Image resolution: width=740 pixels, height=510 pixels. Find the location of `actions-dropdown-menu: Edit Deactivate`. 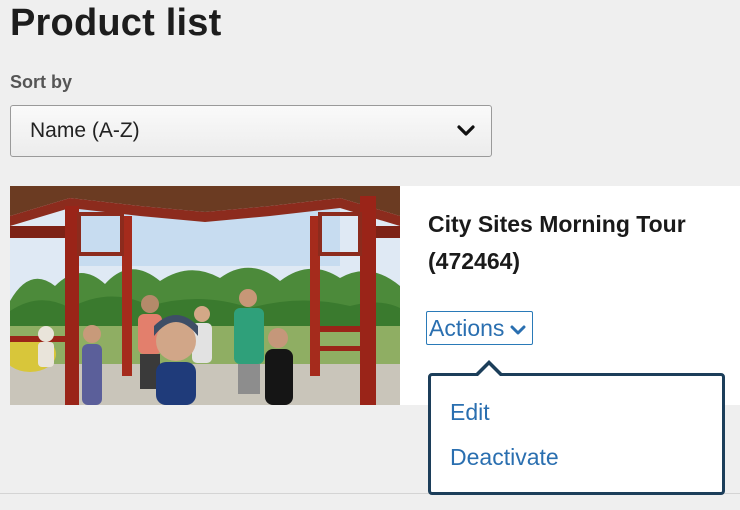

actions-dropdown-menu: Edit Deactivate is located at coordinates (576, 427).